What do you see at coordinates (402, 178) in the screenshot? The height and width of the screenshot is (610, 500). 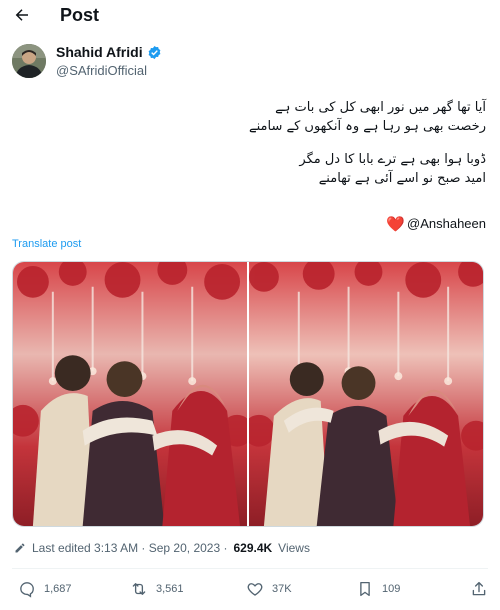 I see `post-line: امید صبح نو اسے آئی ہے تھامنے` at bounding box center [402, 178].